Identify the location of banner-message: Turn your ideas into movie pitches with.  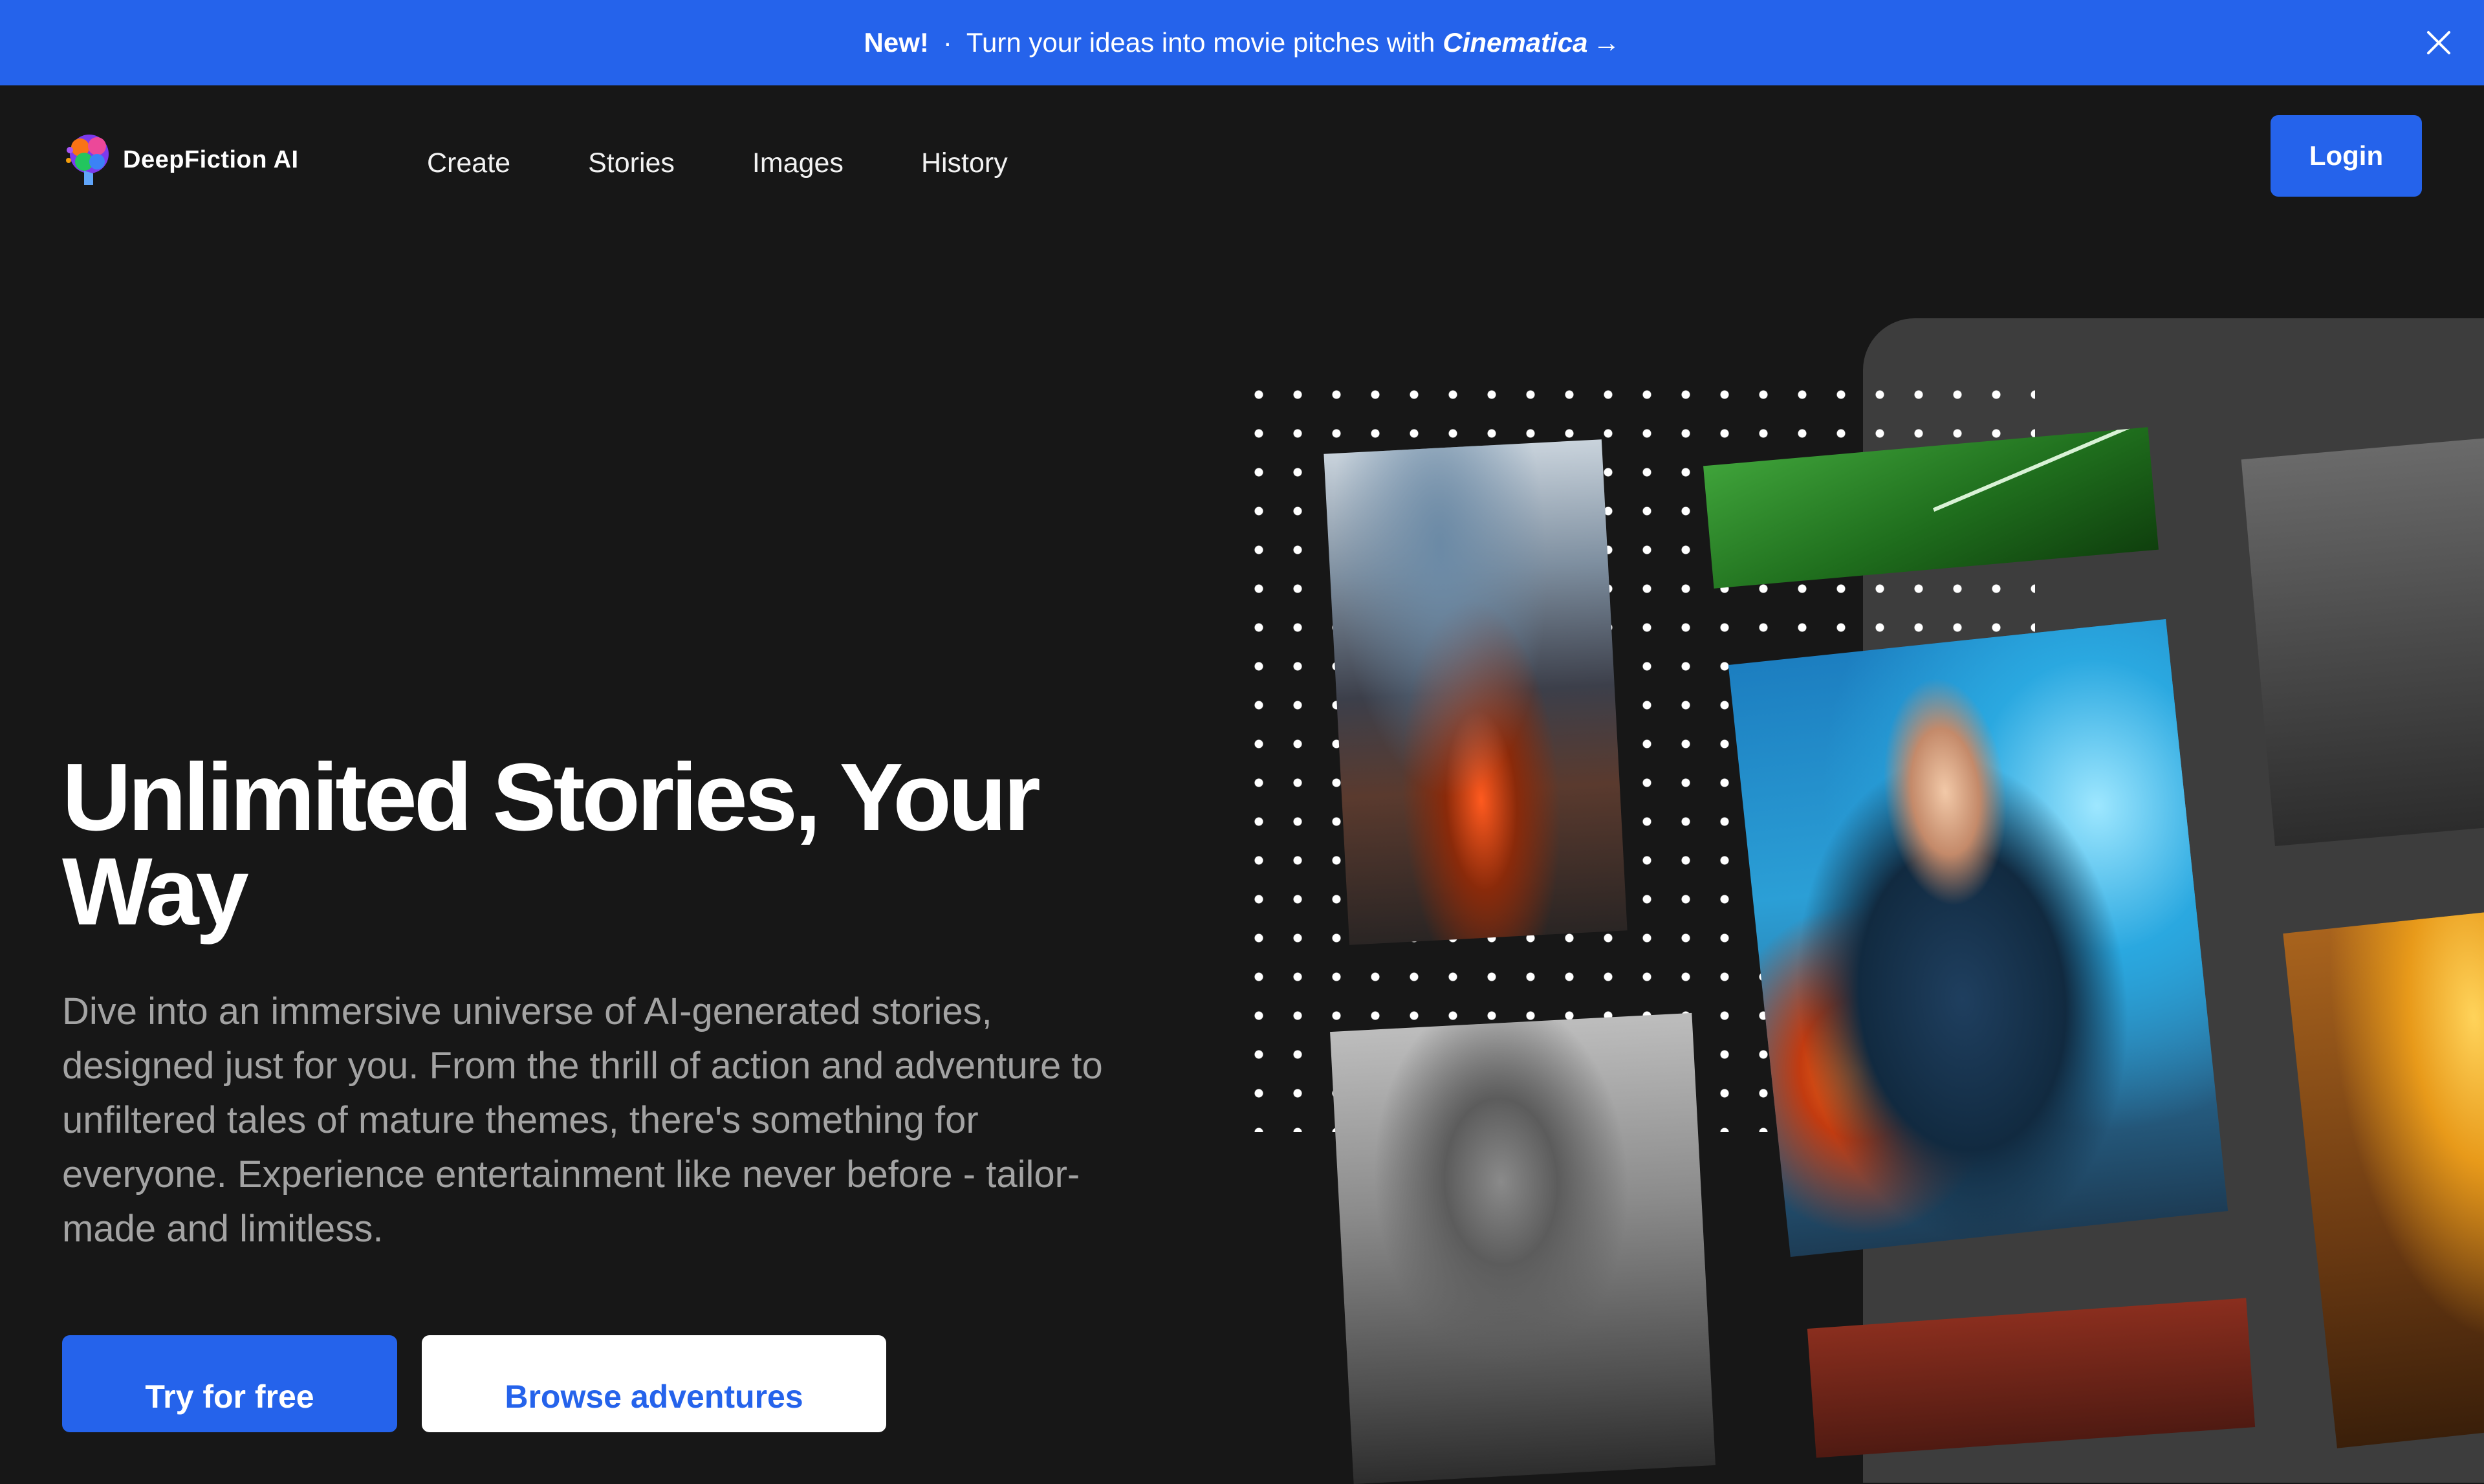
(1200, 42).